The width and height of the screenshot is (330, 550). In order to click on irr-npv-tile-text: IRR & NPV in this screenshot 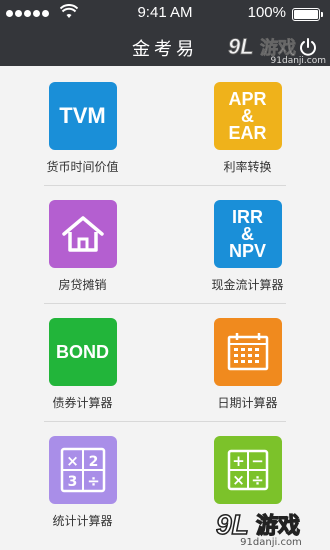, I will do `click(247, 233)`.